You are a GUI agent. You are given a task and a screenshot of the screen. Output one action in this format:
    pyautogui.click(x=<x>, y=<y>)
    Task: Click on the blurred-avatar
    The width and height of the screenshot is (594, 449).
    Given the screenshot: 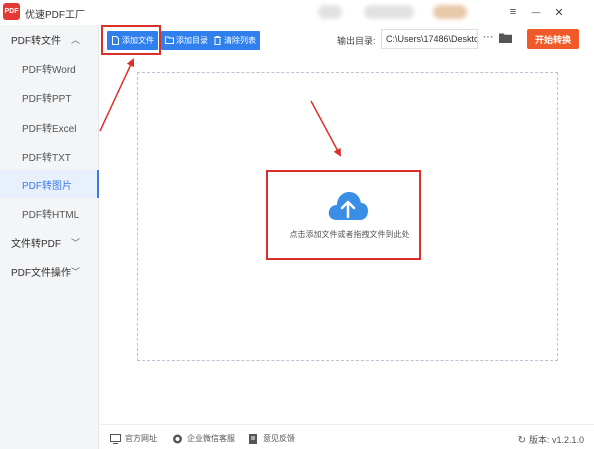 What is the action you would take?
    pyautogui.click(x=450, y=12)
    